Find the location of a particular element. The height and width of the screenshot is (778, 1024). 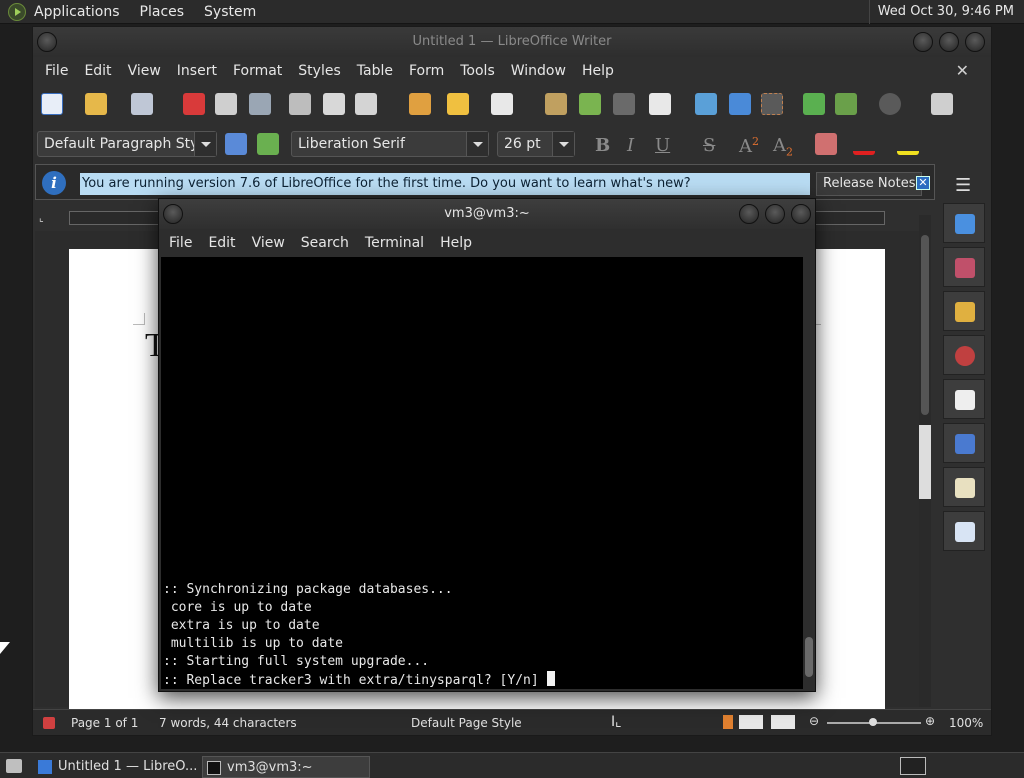

close-infobar-icon: ✕ is located at coordinates (923, 183).